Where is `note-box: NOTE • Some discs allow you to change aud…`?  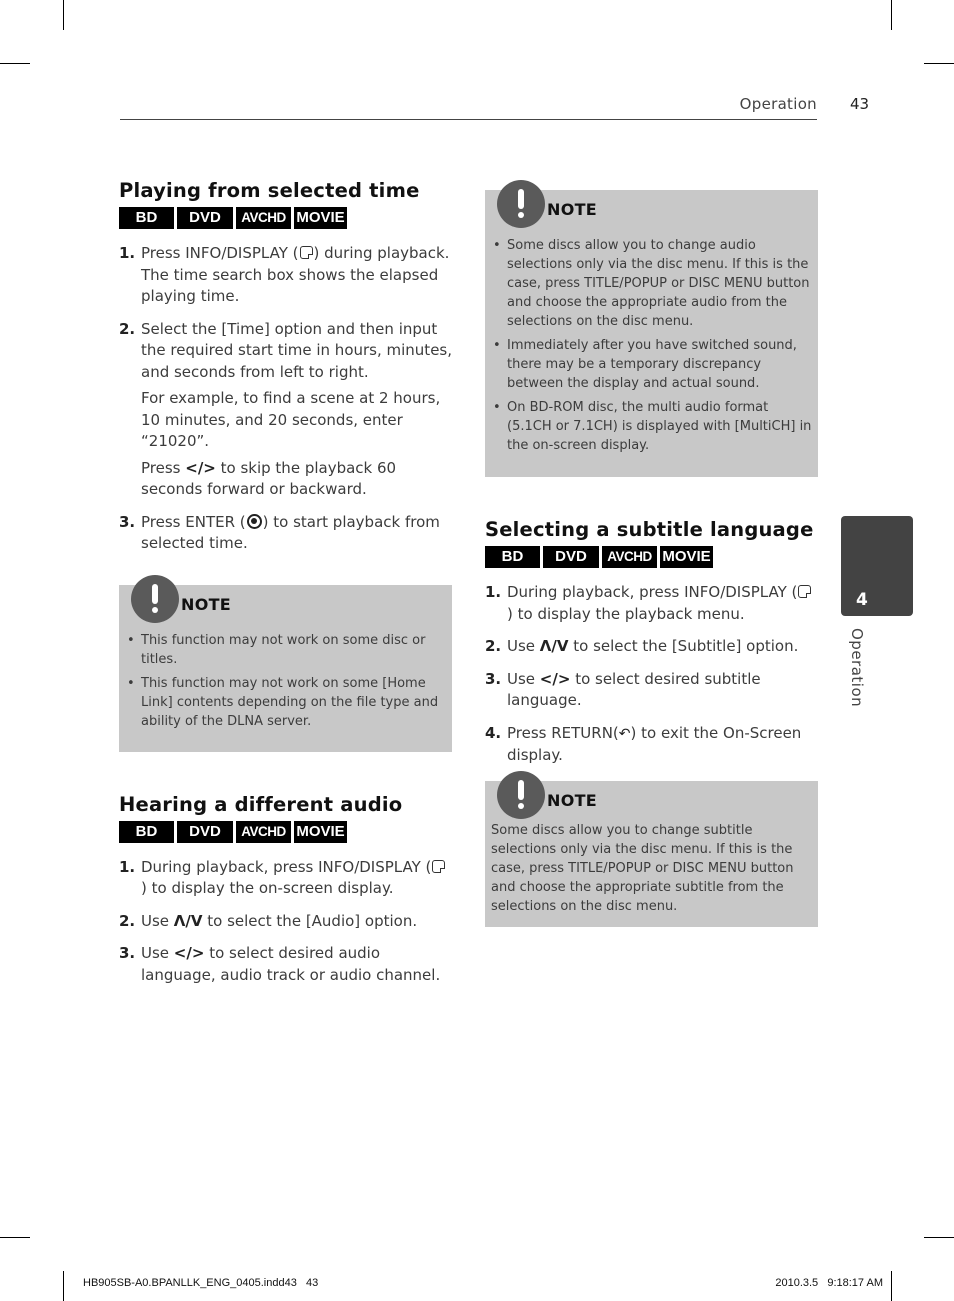 note-box: NOTE • Some discs allow you to change aud… is located at coordinates (651, 328).